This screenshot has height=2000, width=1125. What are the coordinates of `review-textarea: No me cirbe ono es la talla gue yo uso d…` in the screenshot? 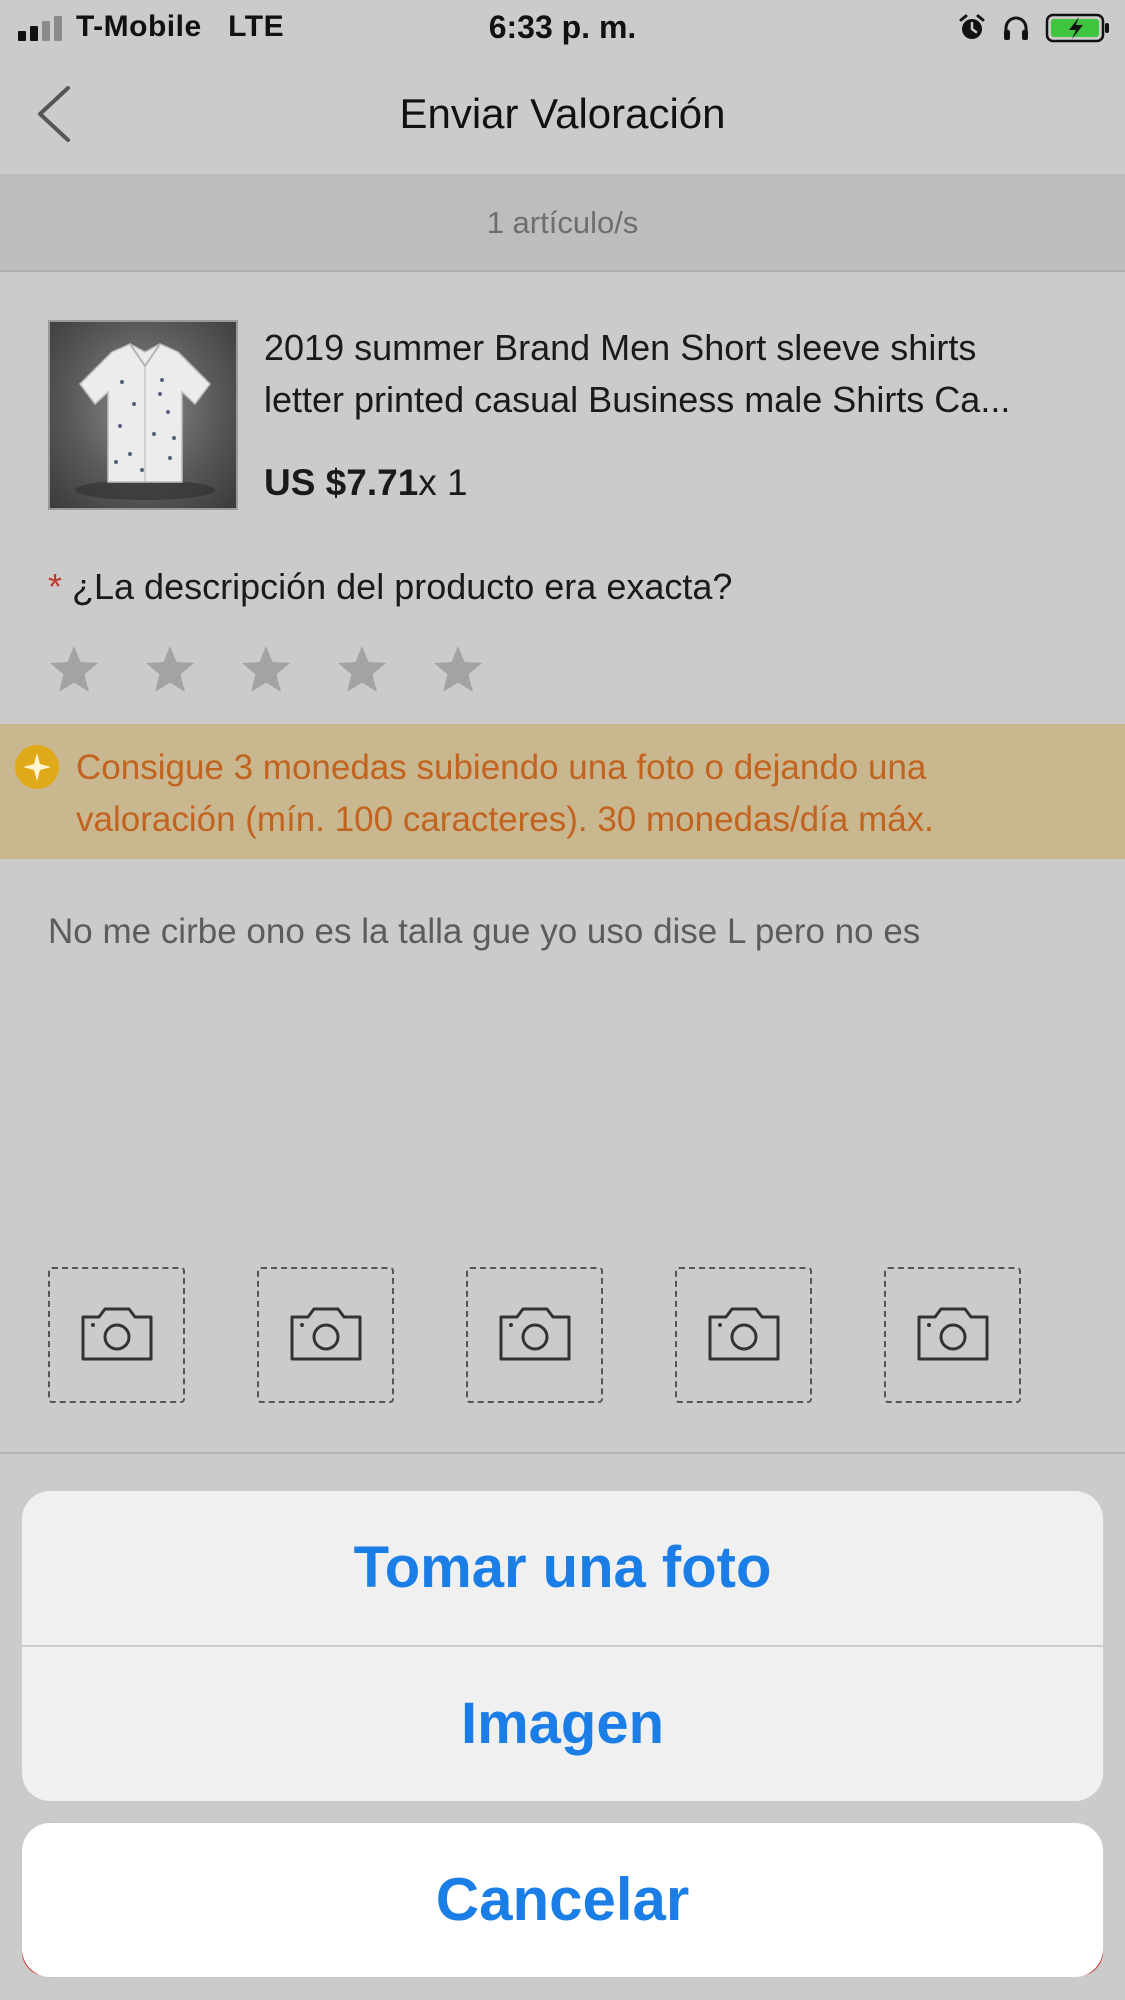 It's located at (568, 932).